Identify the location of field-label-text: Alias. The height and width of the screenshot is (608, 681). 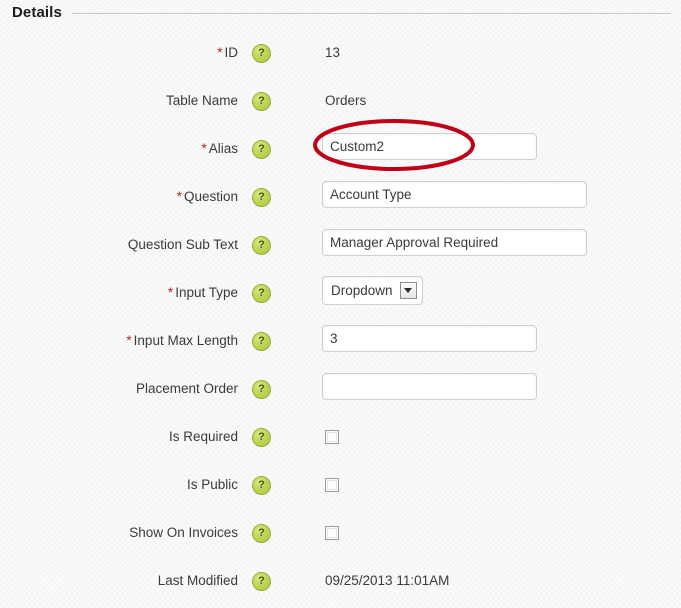
(223, 148).